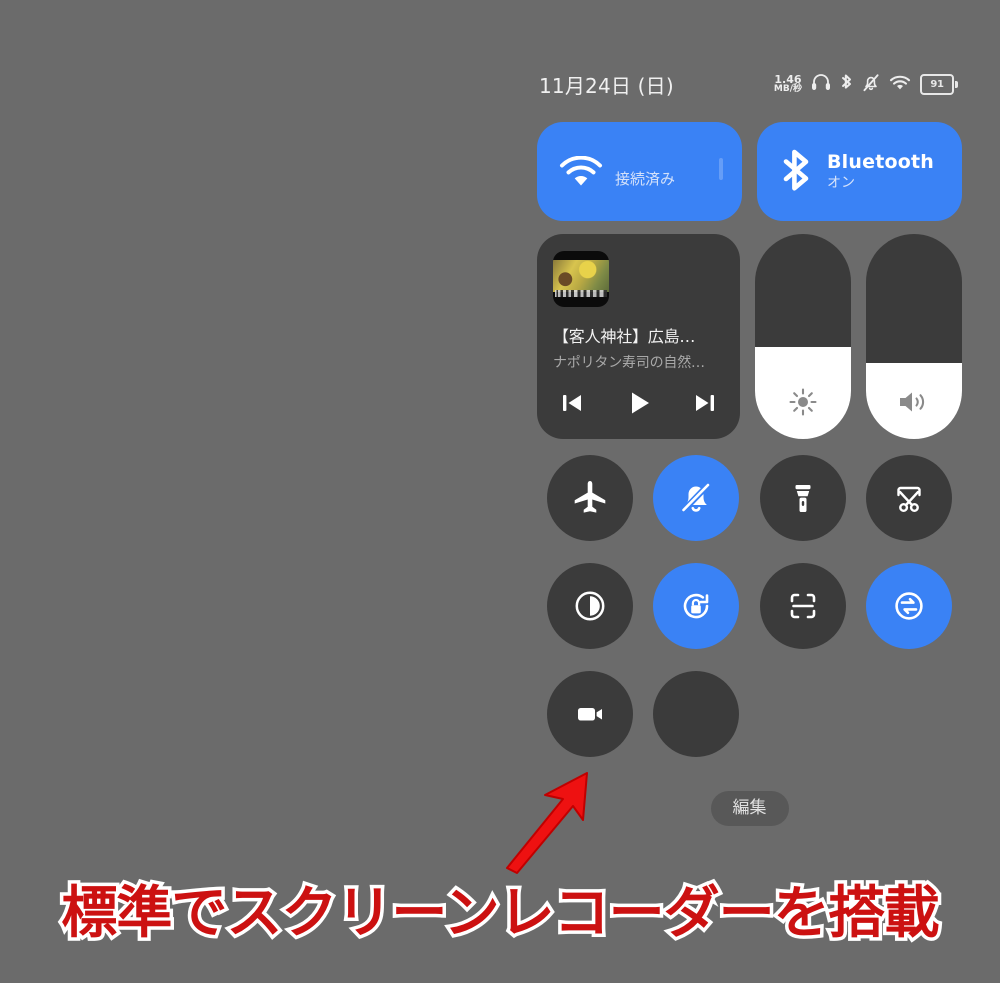 The width and height of the screenshot is (1000, 983). I want to click on bluetooth-tile-title: Bluetooth, so click(881, 161).